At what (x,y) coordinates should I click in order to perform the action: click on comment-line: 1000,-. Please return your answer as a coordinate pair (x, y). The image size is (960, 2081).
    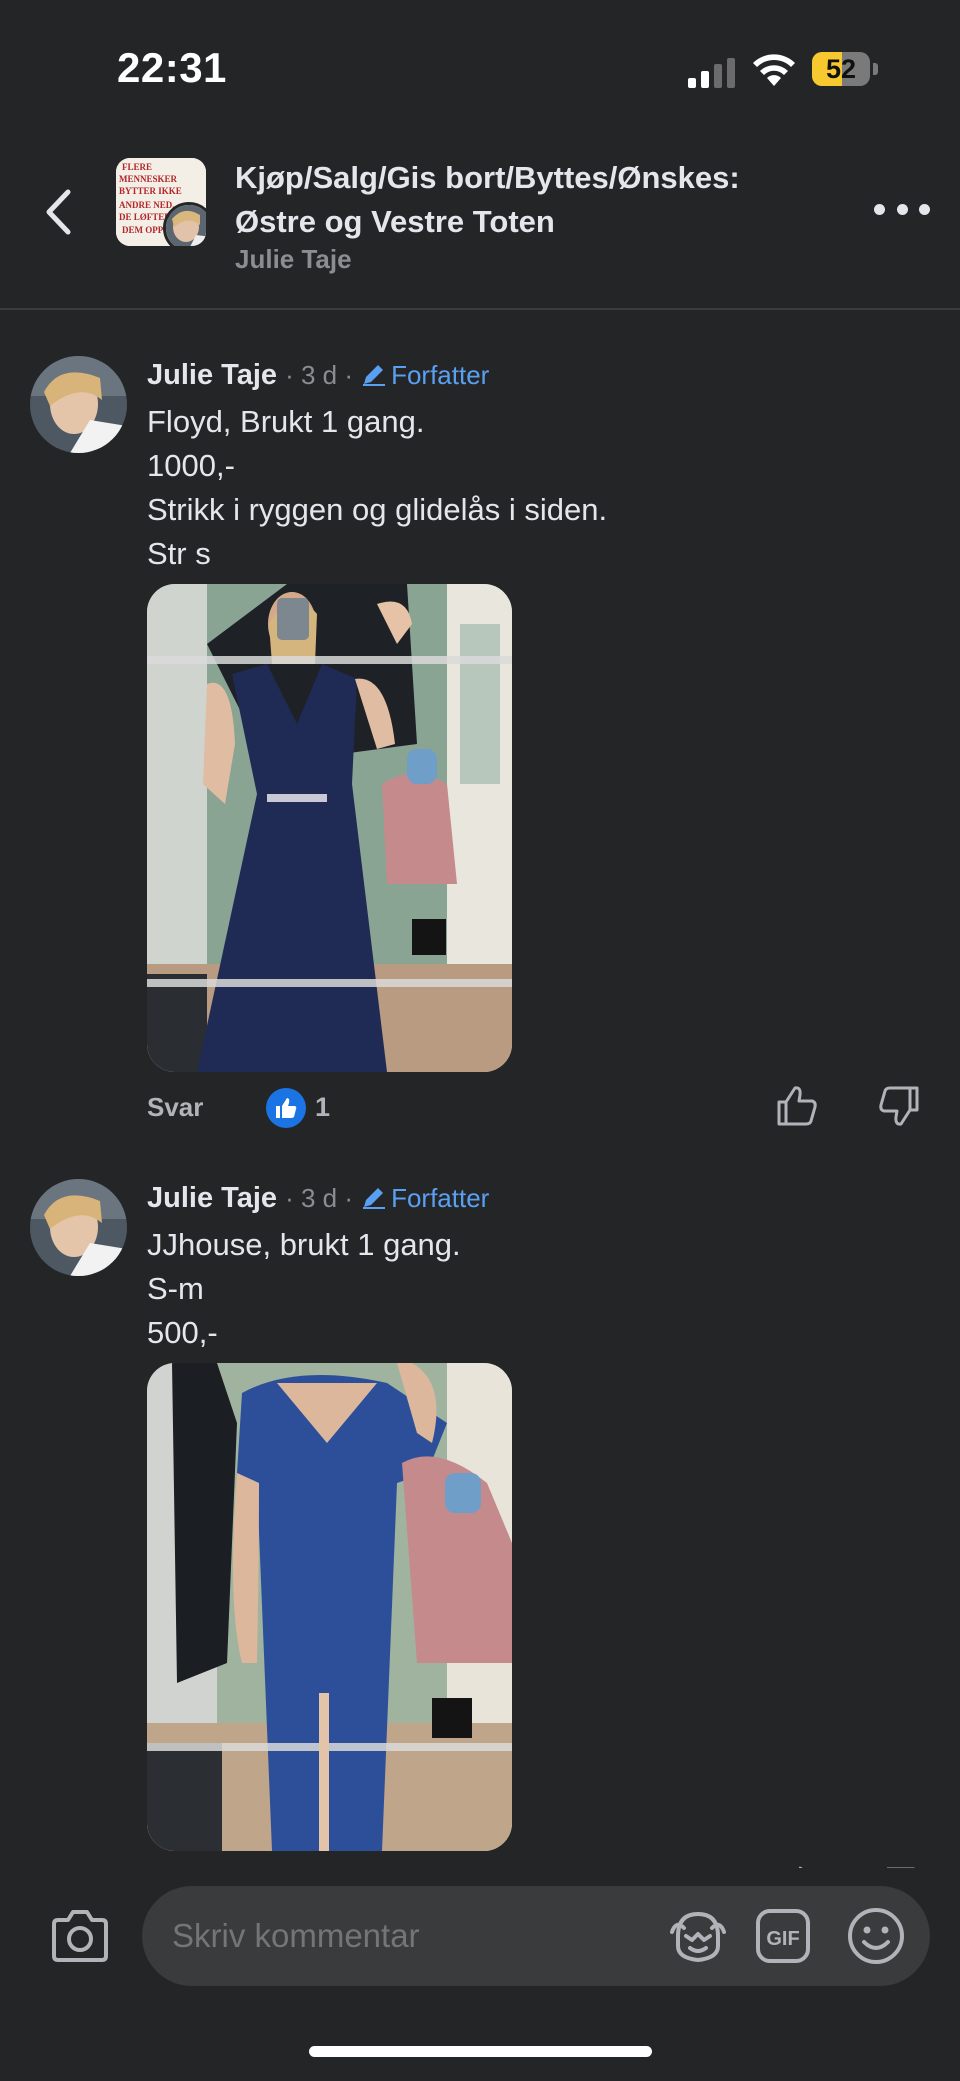
    Looking at the image, I should click on (191, 465).